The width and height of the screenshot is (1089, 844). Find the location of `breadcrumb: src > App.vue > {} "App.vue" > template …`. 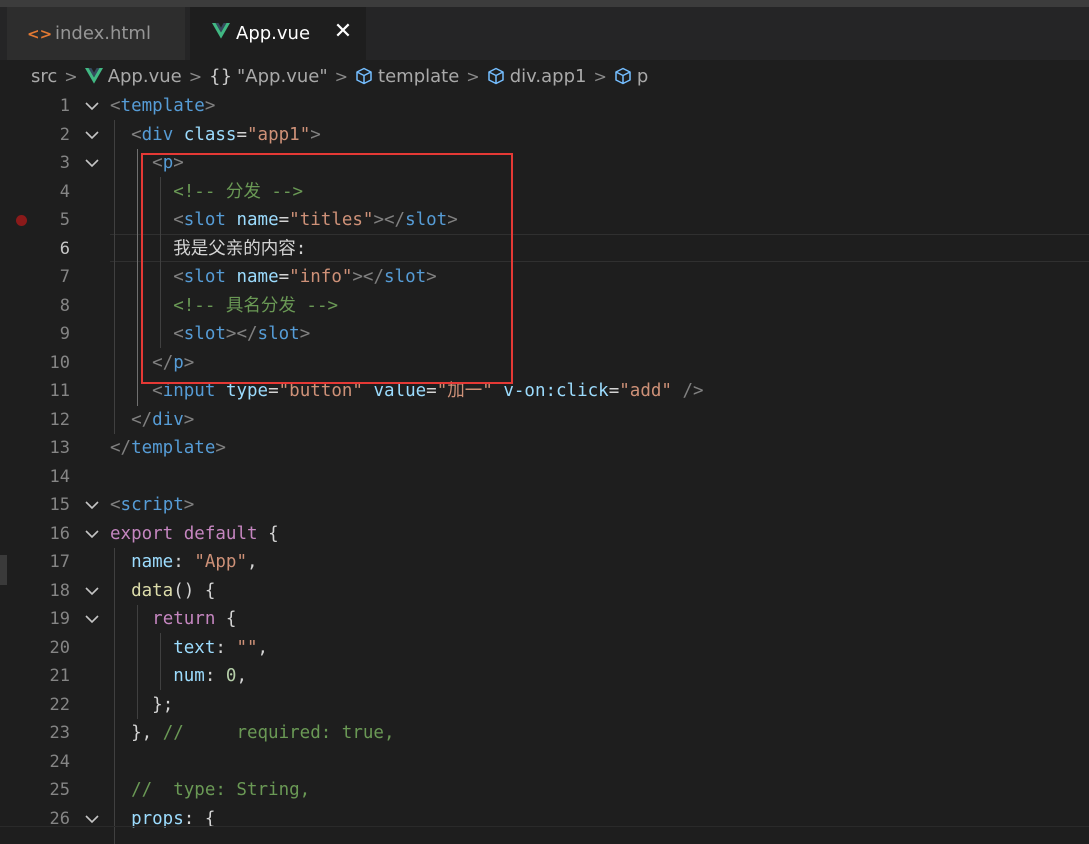

breadcrumb: src > App.vue > {} "App.vue" > template … is located at coordinates (544, 76).